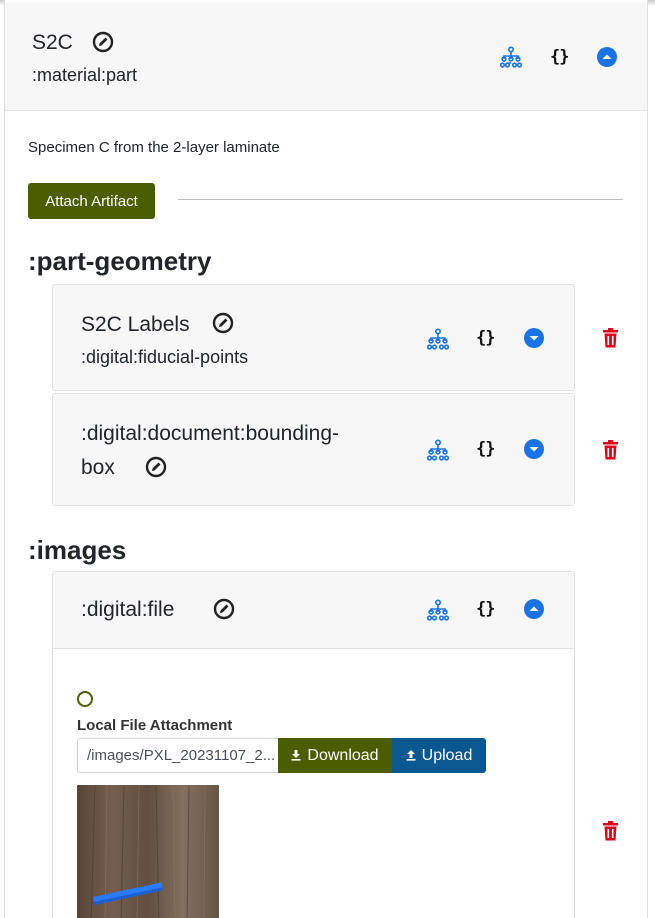 Image resolution: width=655 pixels, height=918 pixels. I want to click on download-button: Download, so click(335, 755).